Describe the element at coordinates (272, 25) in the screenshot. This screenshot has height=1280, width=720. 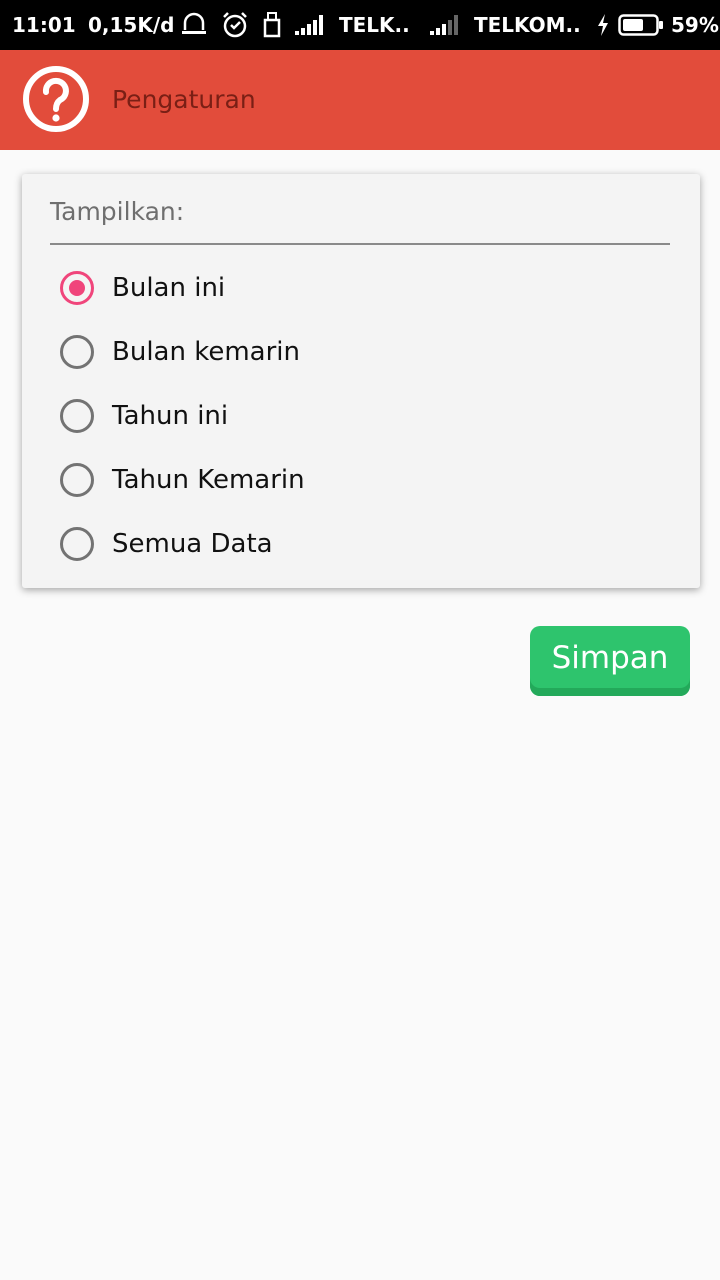
I see `usb-icon` at that location.